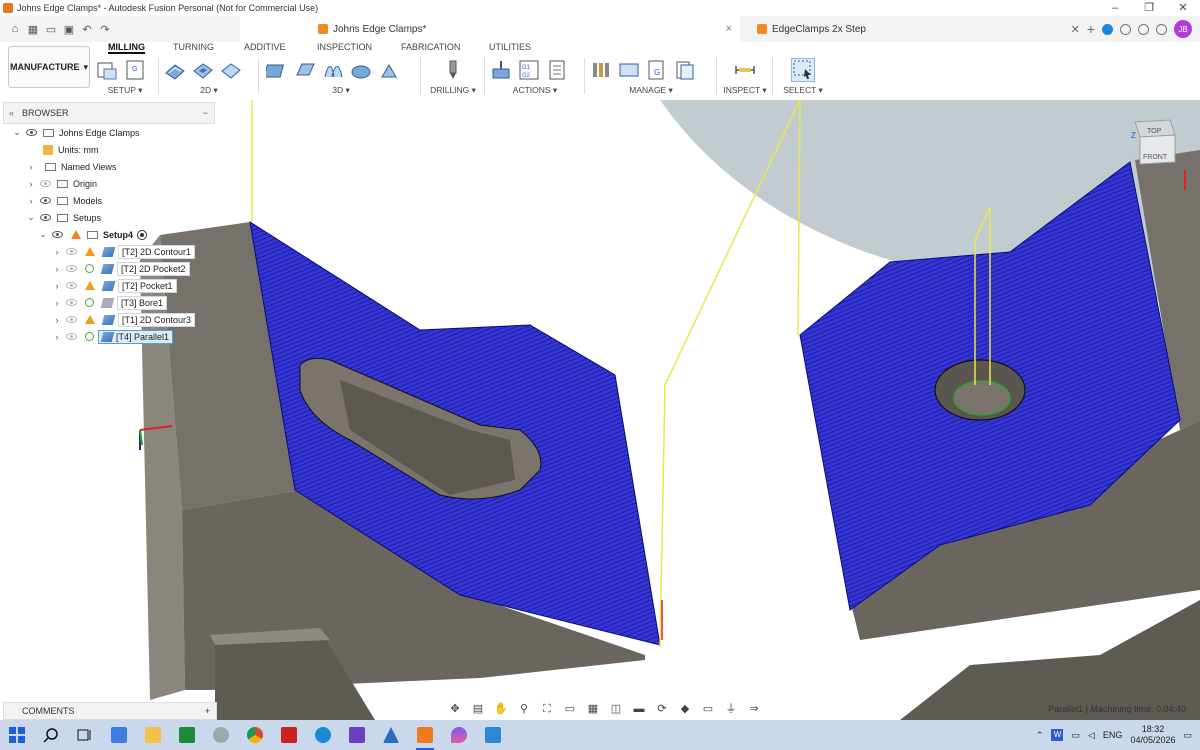 This screenshot has width=1200, height=750. Describe the element at coordinates (11, 113) in the screenshot. I see `collapse-panel-icon: «` at that location.